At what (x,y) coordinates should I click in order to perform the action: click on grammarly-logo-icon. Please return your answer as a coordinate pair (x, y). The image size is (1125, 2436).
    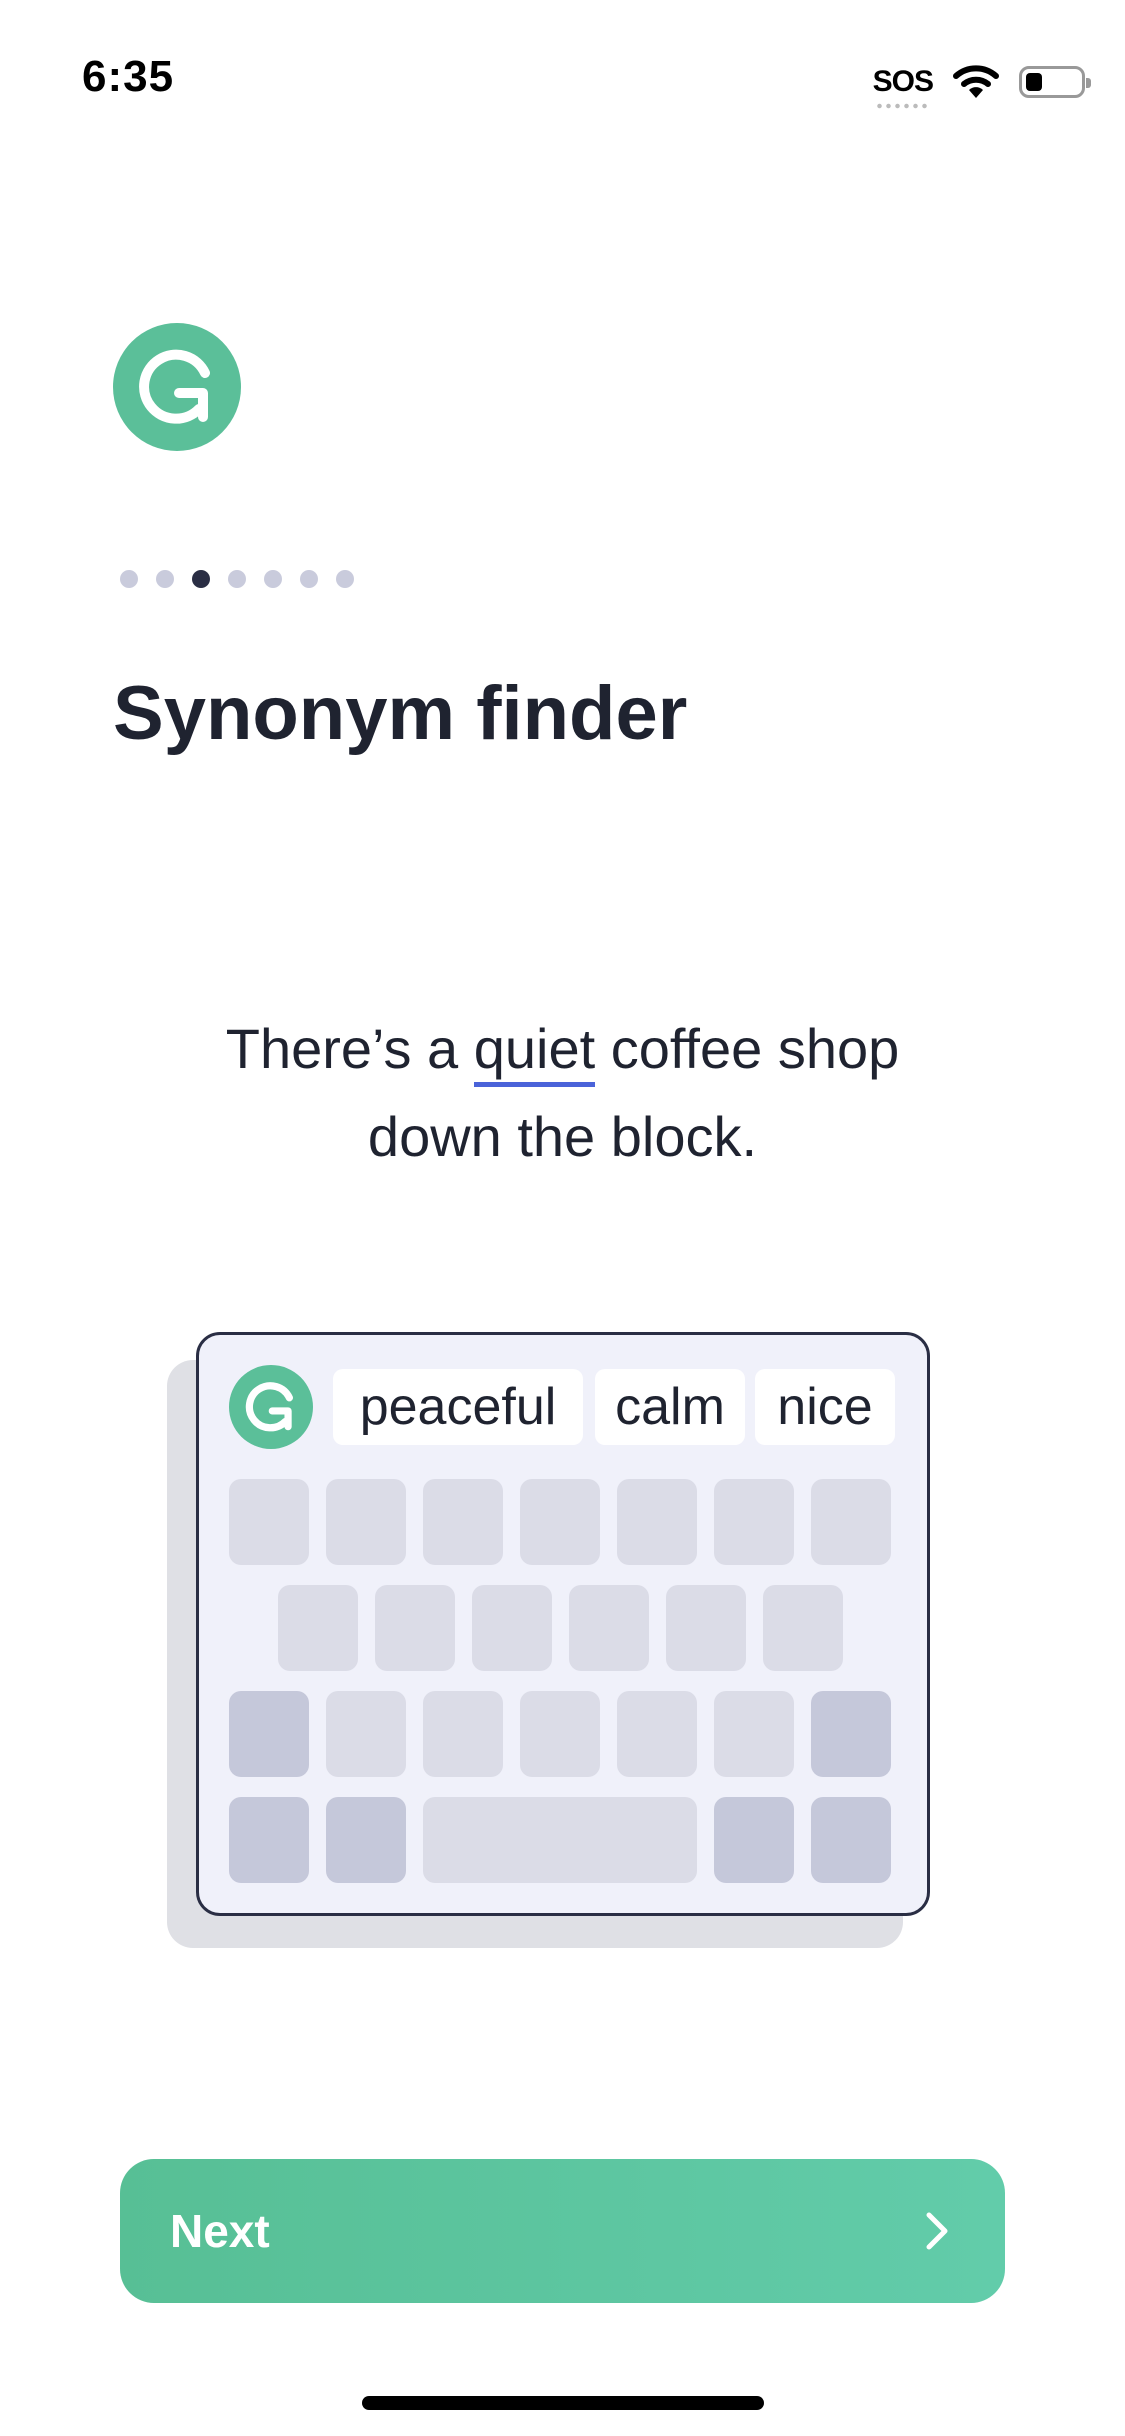
    Looking at the image, I should click on (177, 387).